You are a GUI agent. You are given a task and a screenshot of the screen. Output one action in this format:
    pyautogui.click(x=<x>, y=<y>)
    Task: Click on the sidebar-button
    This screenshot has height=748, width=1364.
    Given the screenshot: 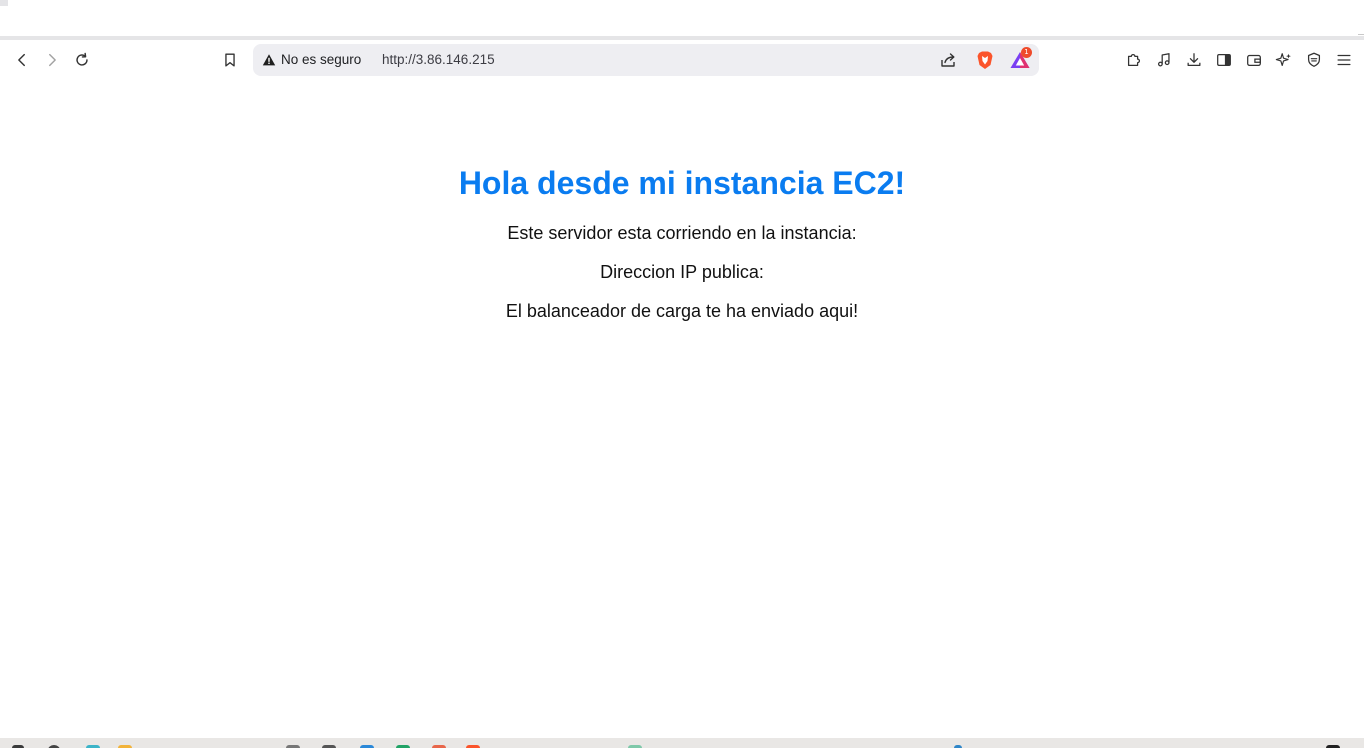 What is the action you would take?
    pyautogui.click(x=1224, y=60)
    